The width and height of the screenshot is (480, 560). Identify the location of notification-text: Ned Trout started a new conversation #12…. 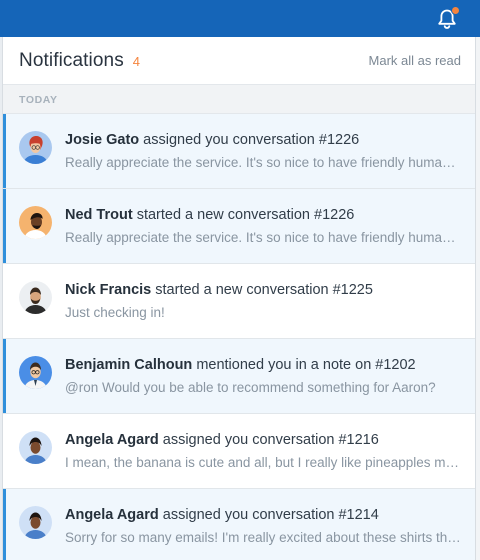
(264, 215).